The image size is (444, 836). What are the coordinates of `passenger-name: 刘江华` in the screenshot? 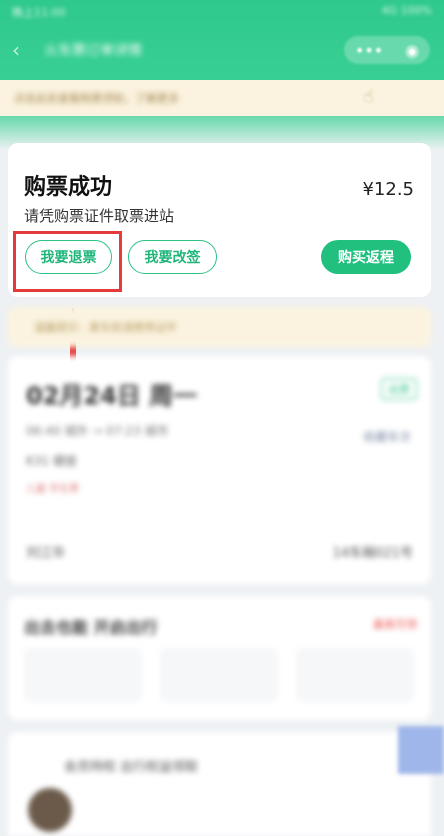 It's located at (46, 553).